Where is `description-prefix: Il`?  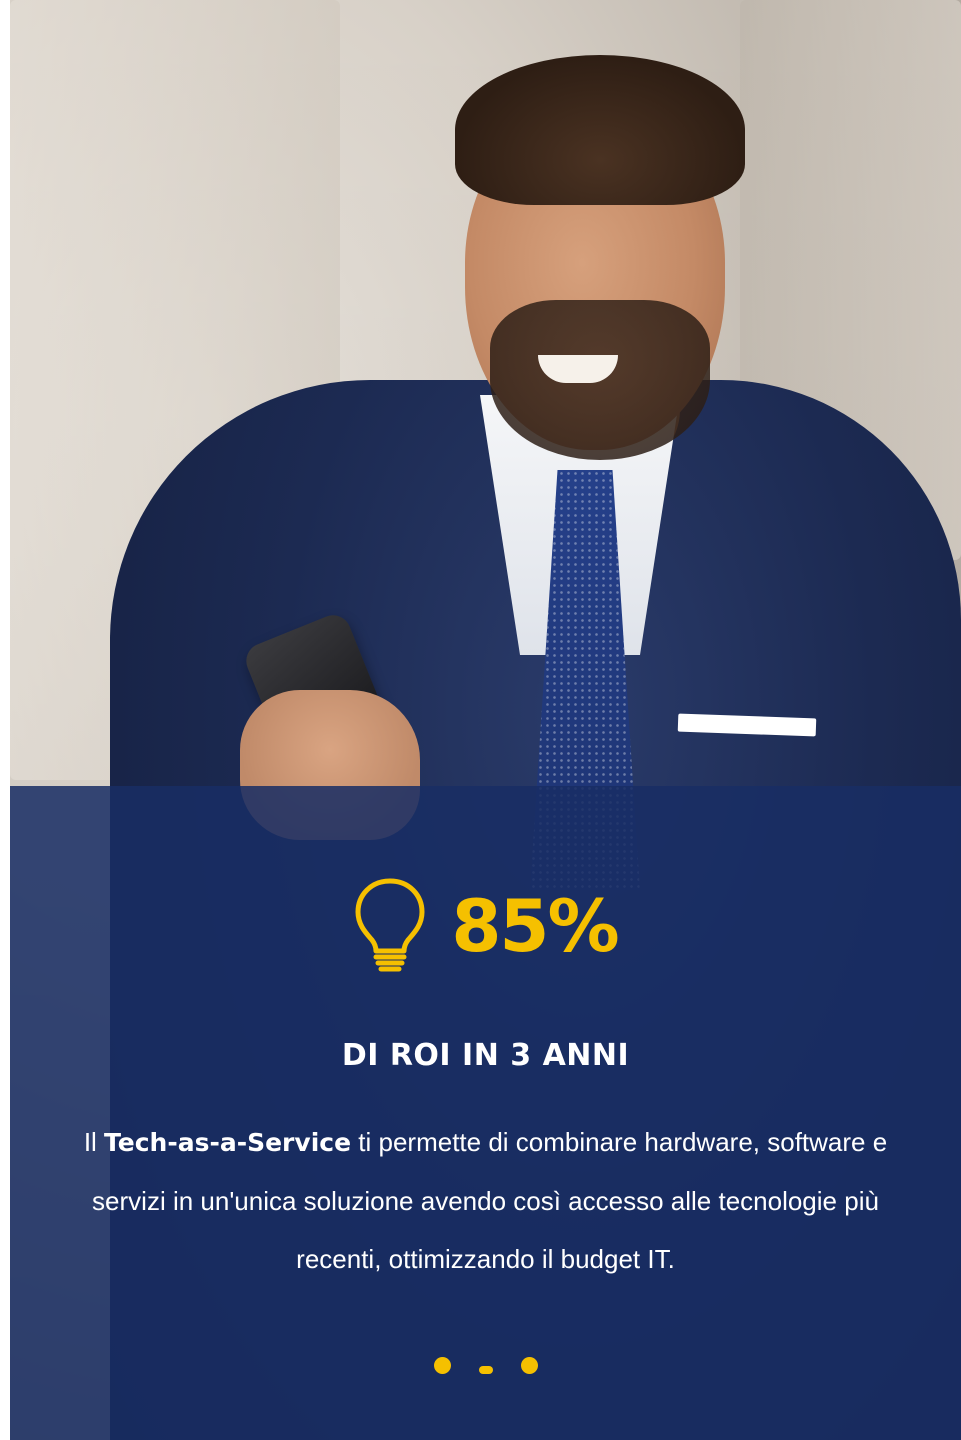 description-prefix: Il is located at coordinates (94, 1142).